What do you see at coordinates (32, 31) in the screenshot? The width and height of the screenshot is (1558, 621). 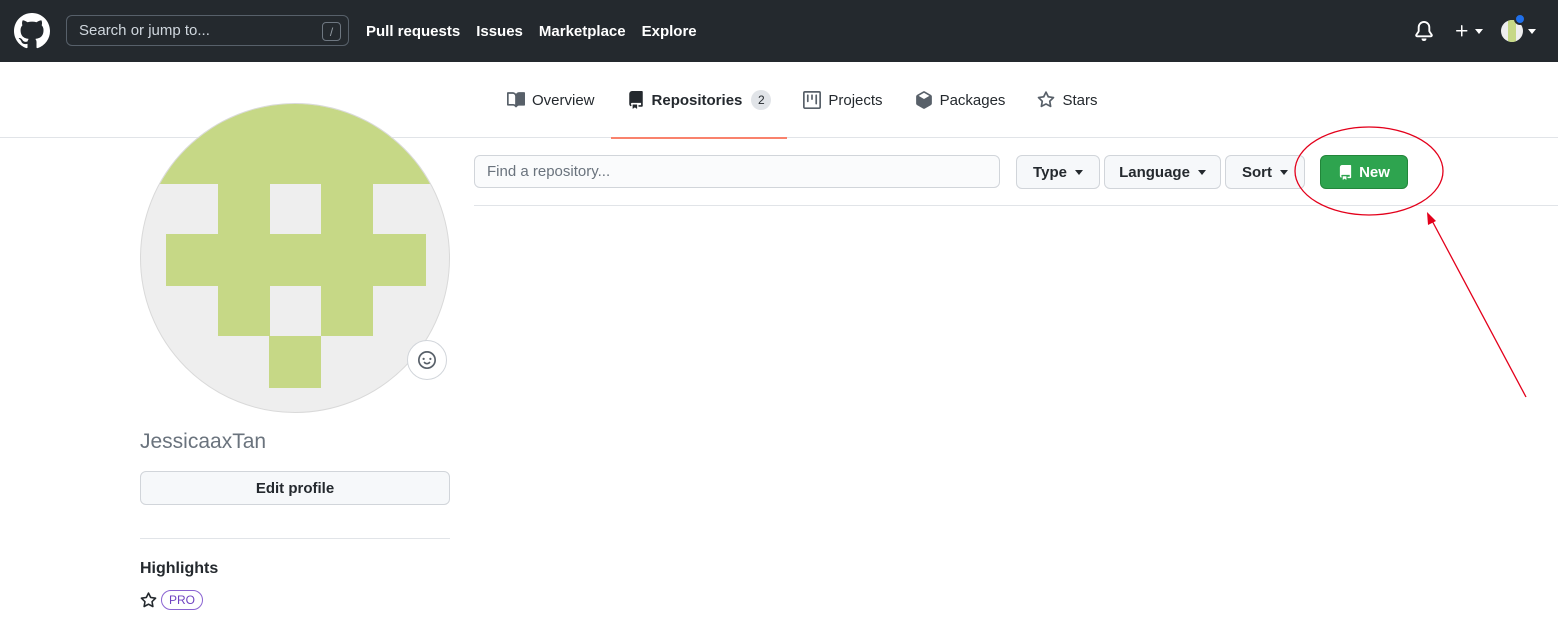 I see `github-logo-icon` at bounding box center [32, 31].